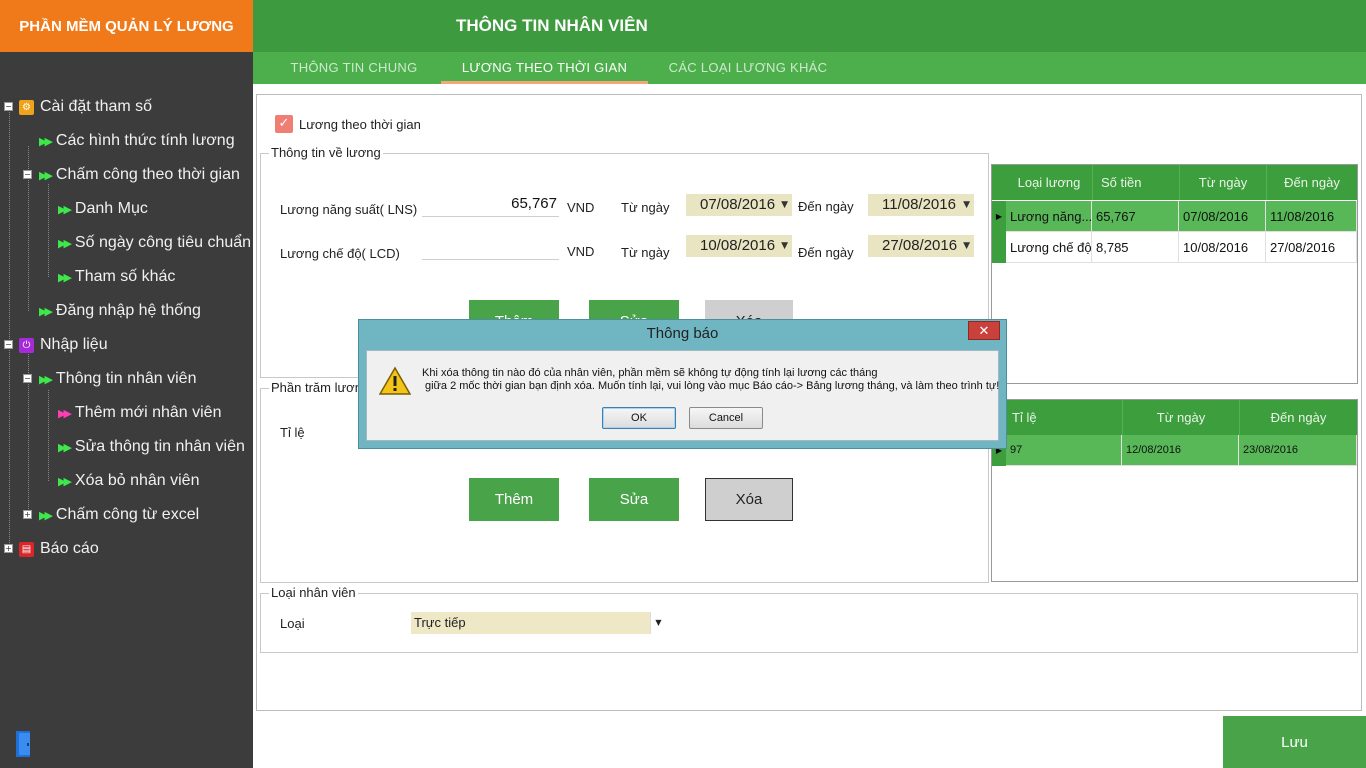 This screenshot has height=768, width=1366. Describe the element at coordinates (1294, 742) in the screenshot. I see `save-button: Lưu` at that location.